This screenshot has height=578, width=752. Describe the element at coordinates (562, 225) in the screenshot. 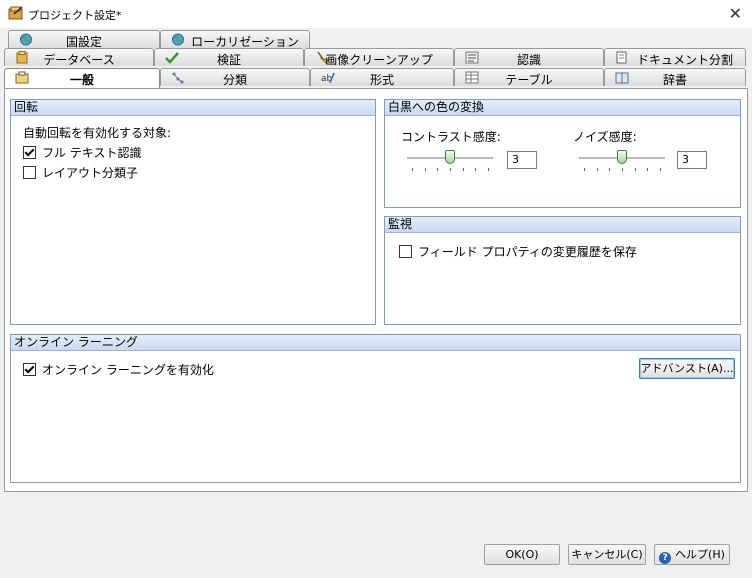

I see `monitoring-header: 監視` at that location.